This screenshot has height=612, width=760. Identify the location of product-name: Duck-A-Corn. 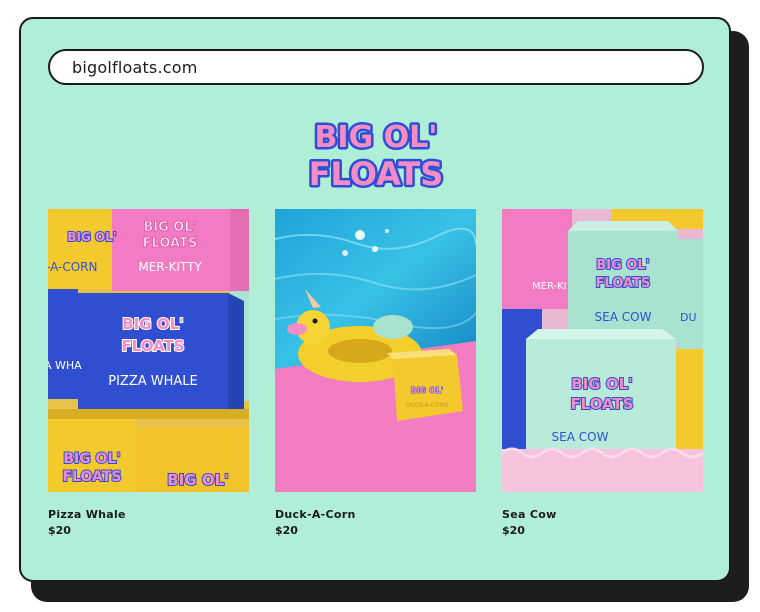
(375, 515).